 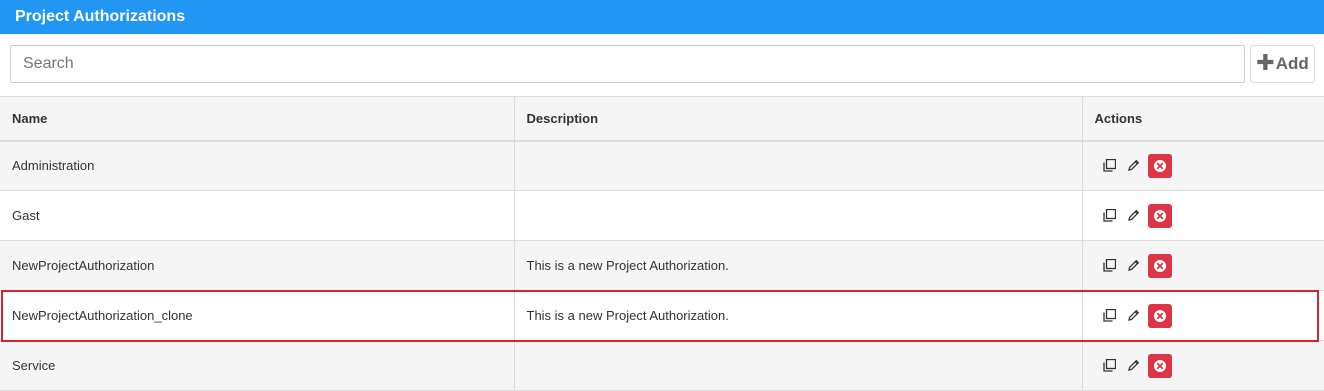 I want to click on row-name-cell: NewProjectAuthorization_clone, so click(x=257, y=315).